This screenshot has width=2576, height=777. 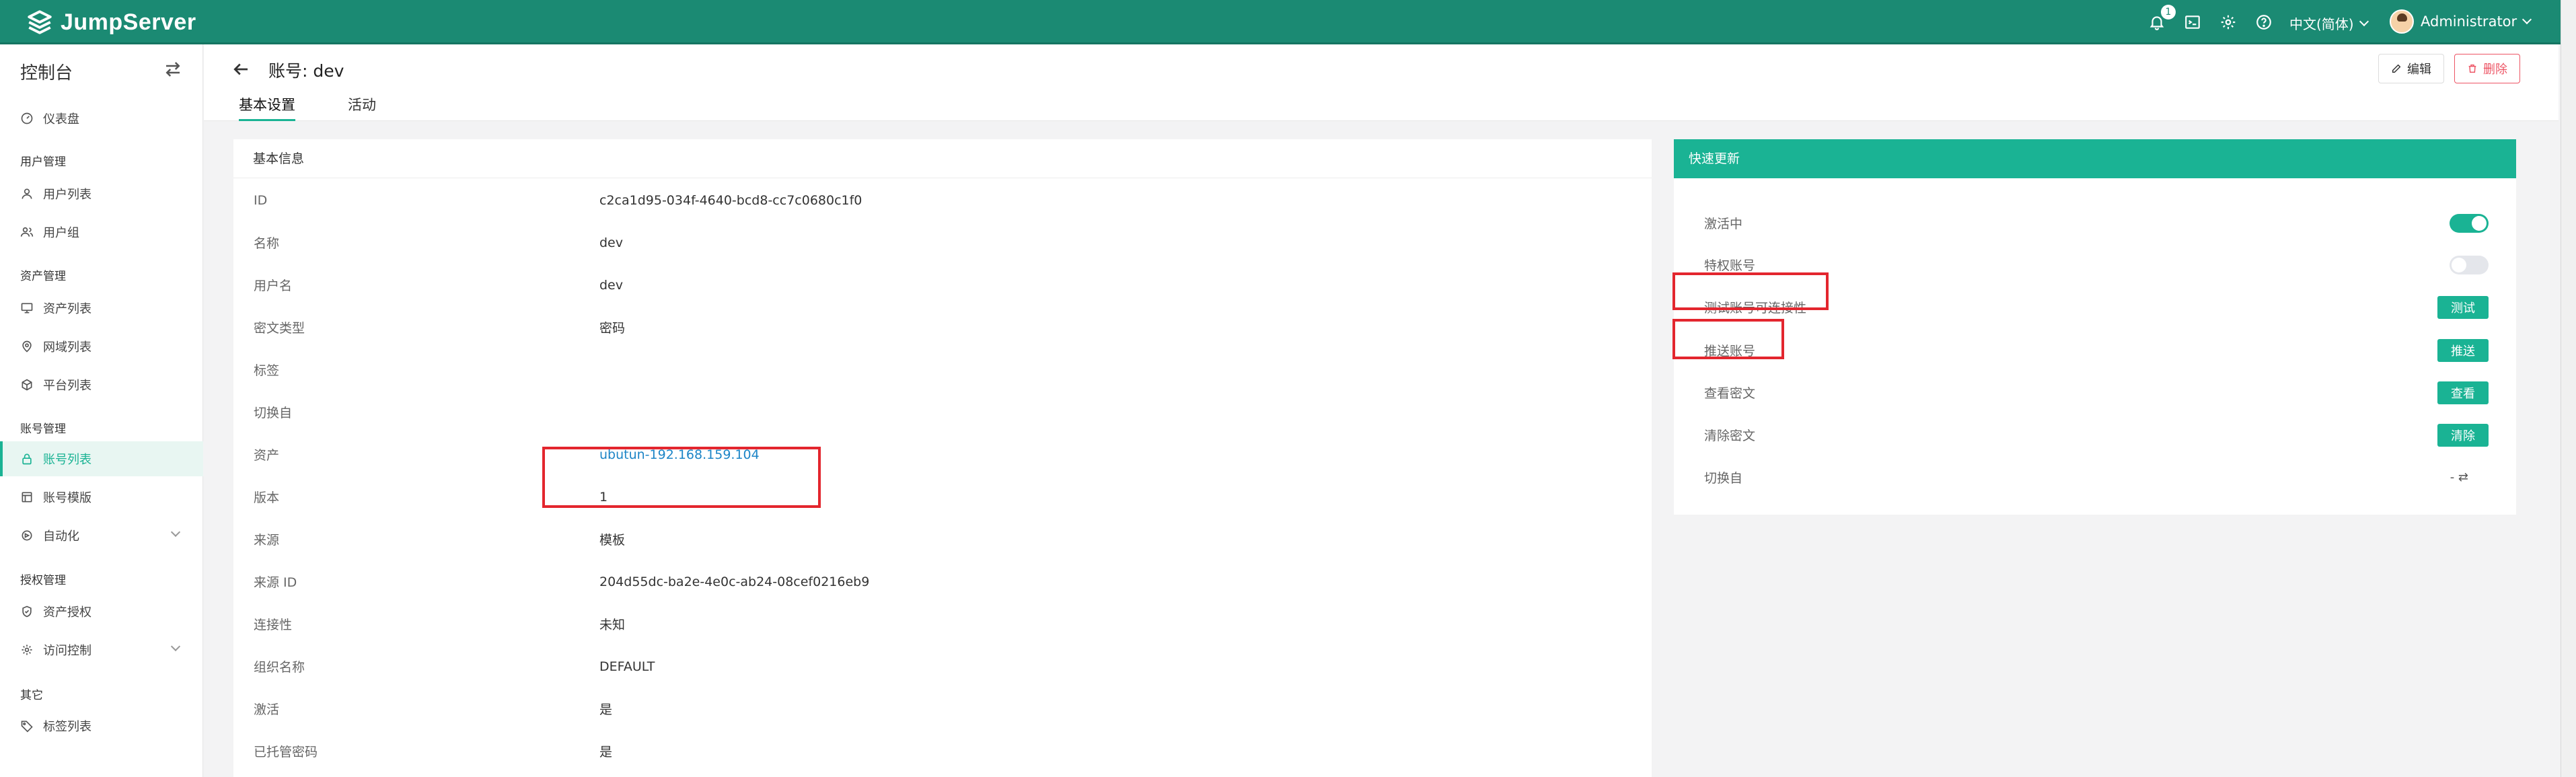 I want to click on detail-row: 连接性 未知, so click(x=940, y=624).